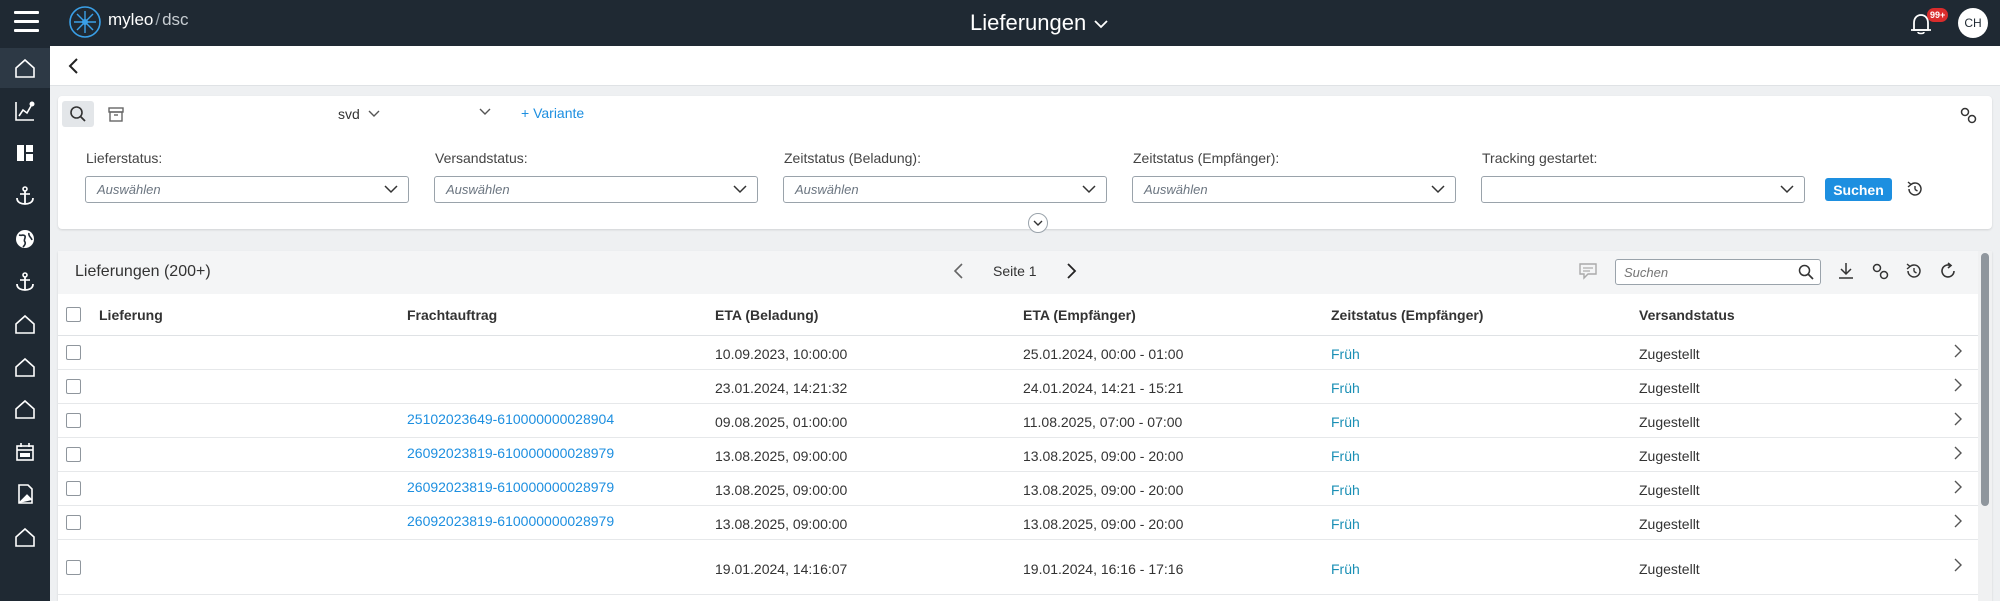  Describe the element at coordinates (1914, 271) in the screenshot. I see `history-icon` at that location.